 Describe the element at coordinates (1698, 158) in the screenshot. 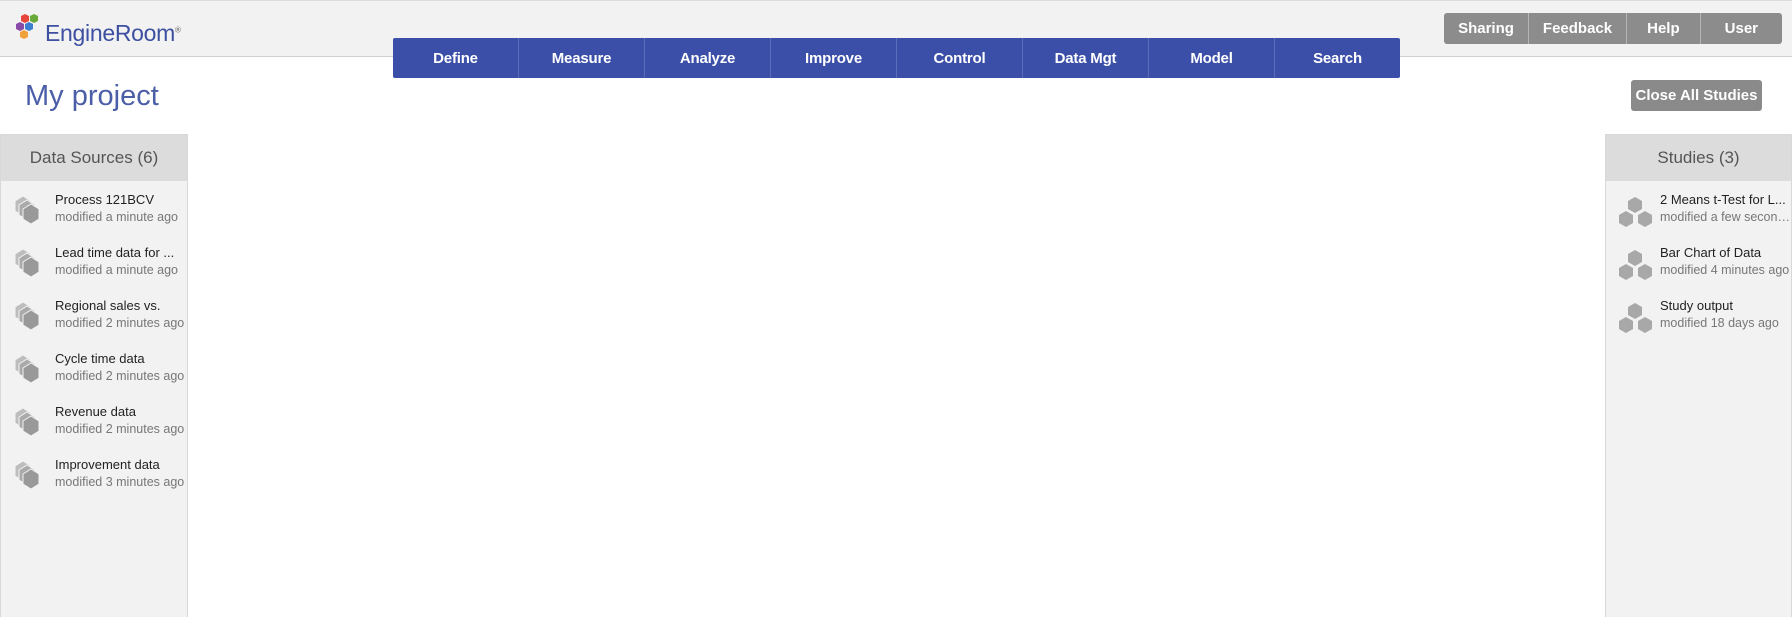

I see `studies-header: Studies (3)` at that location.